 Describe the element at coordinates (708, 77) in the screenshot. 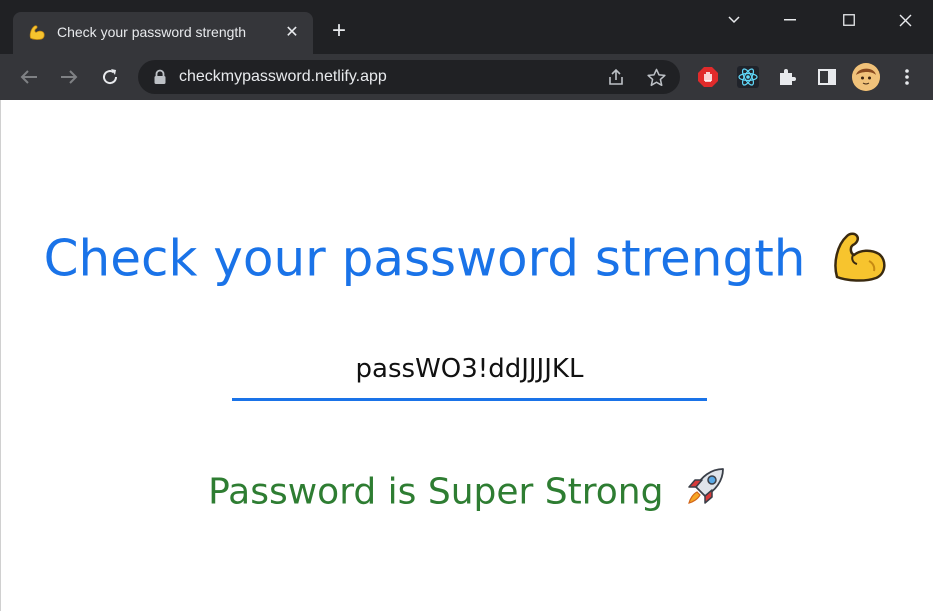

I see `adblock-icon` at that location.